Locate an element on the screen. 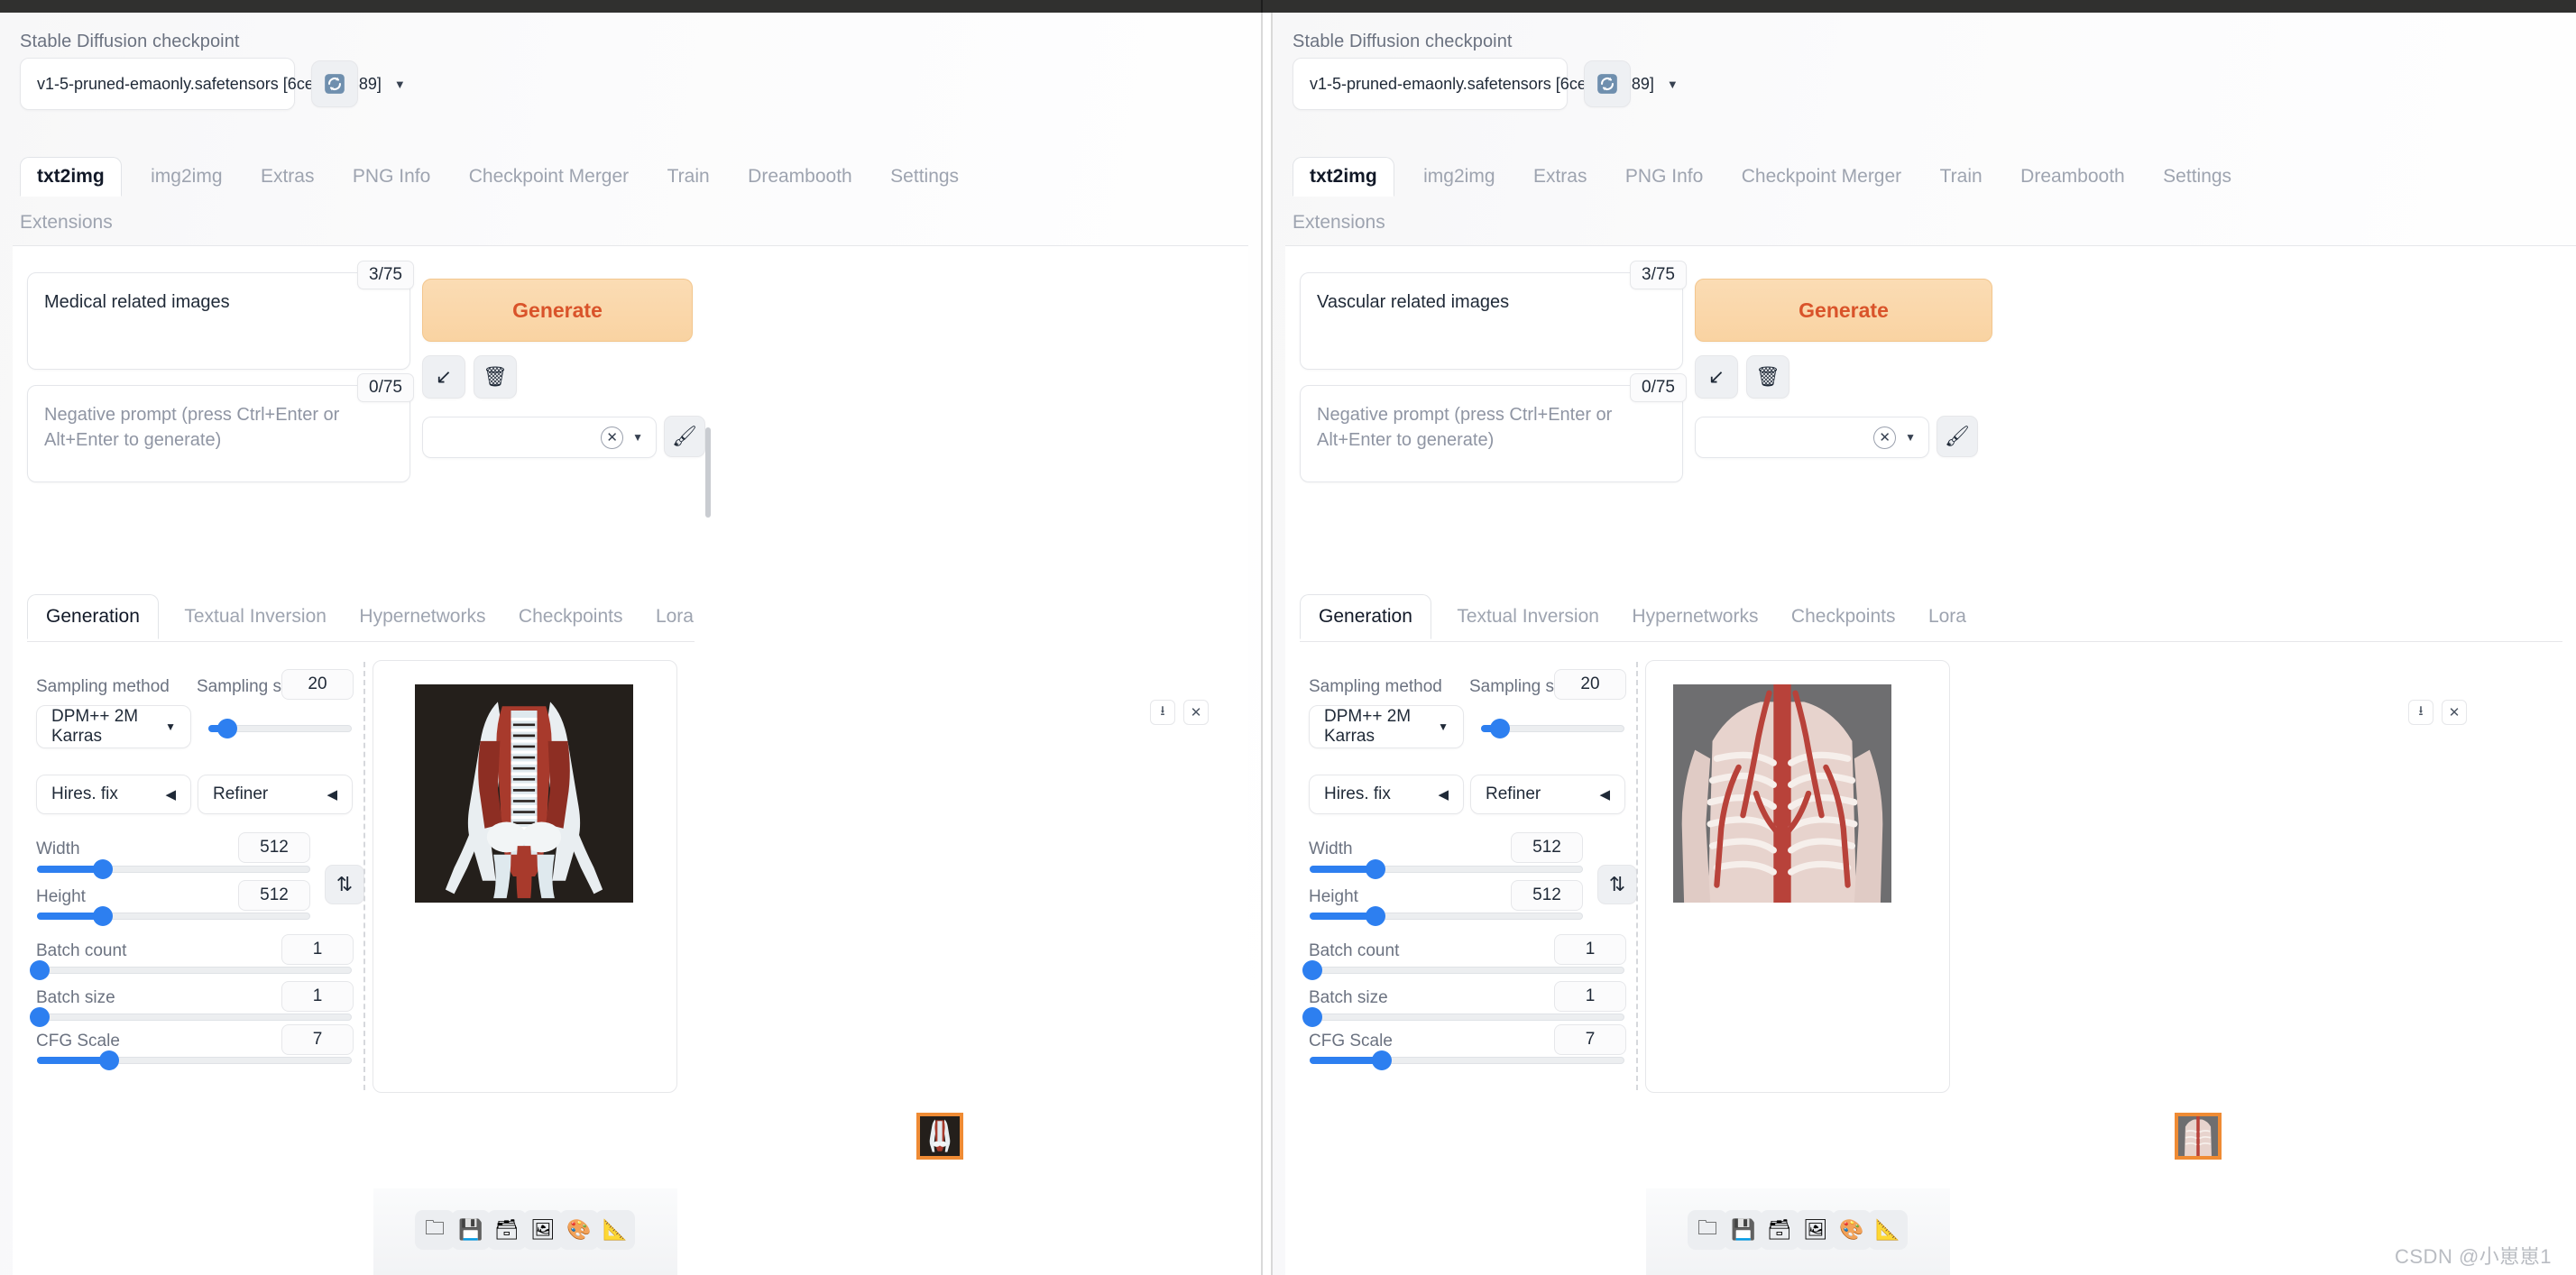  refresh-checkpoints-button is located at coordinates (1607, 83).